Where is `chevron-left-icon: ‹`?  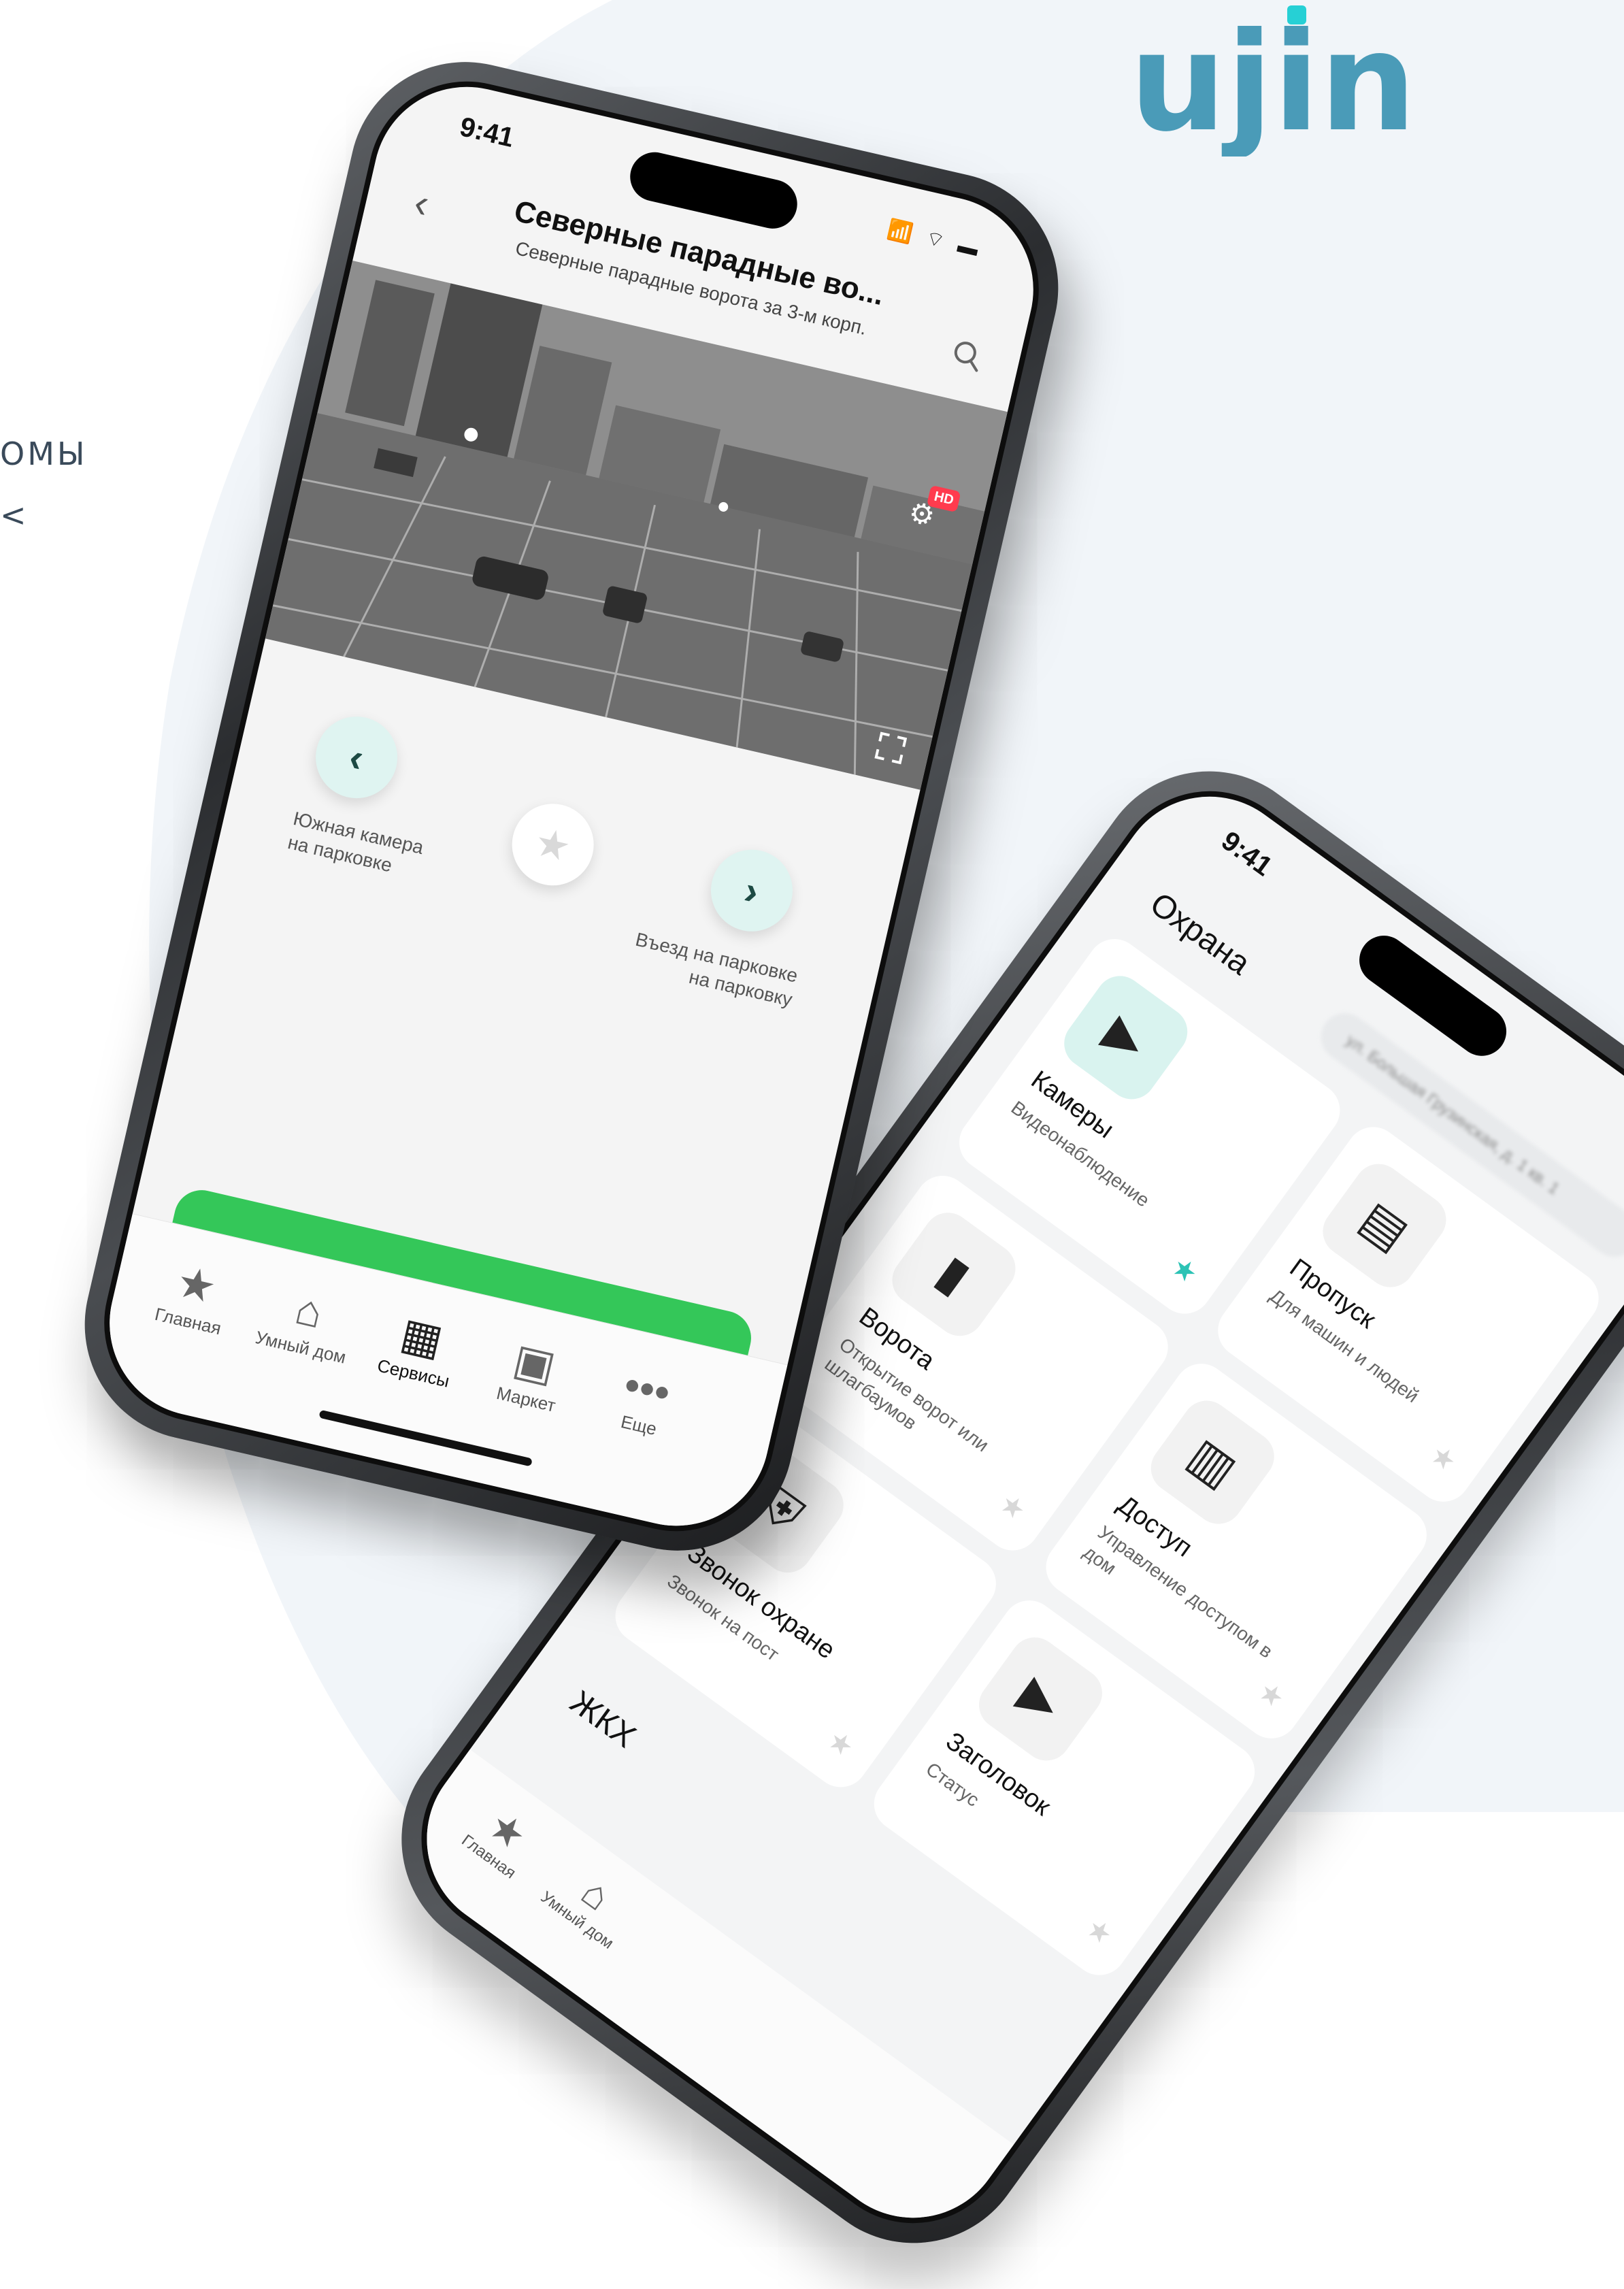 chevron-left-icon: ‹ is located at coordinates (356, 757).